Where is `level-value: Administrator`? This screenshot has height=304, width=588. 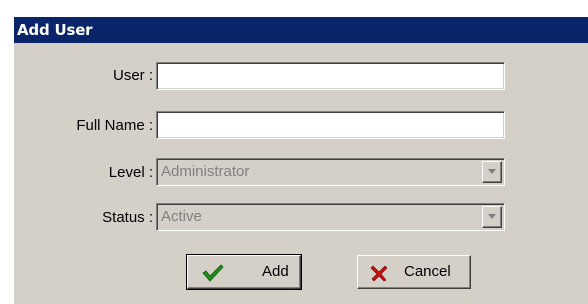 level-value: Administrator is located at coordinates (205, 171).